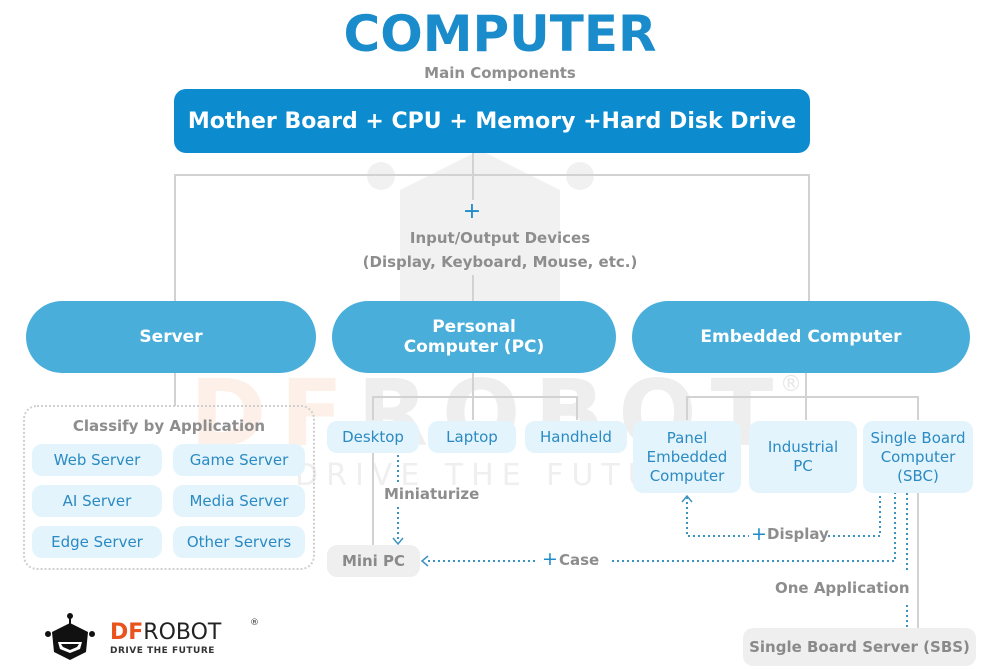  Describe the element at coordinates (801, 337) in the screenshot. I see `category-embedded-computer: Embedded Computer` at that location.